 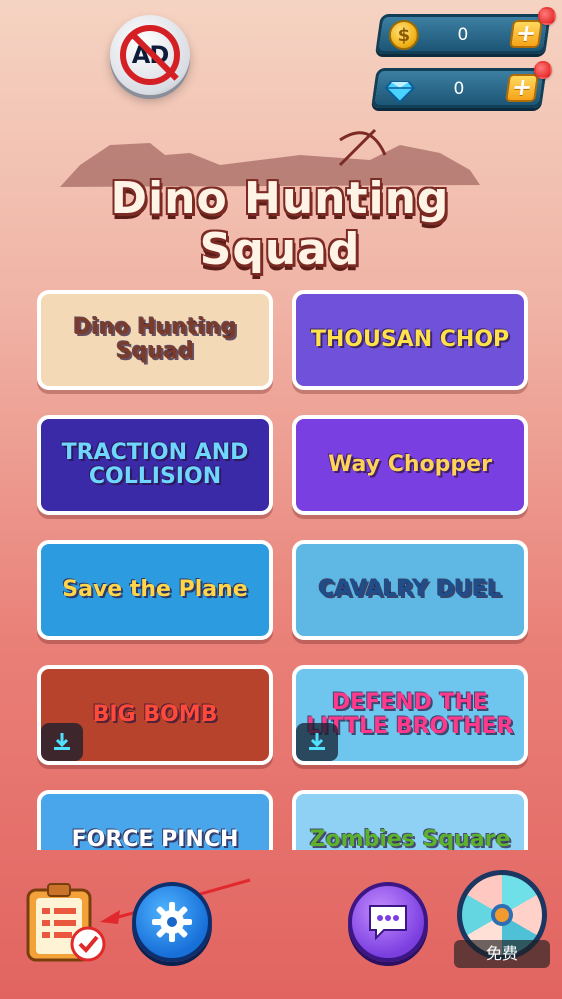 What do you see at coordinates (155, 839) in the screenshot?
I see `game-title: FORCE PINCH` at bounding box center [155, 839].